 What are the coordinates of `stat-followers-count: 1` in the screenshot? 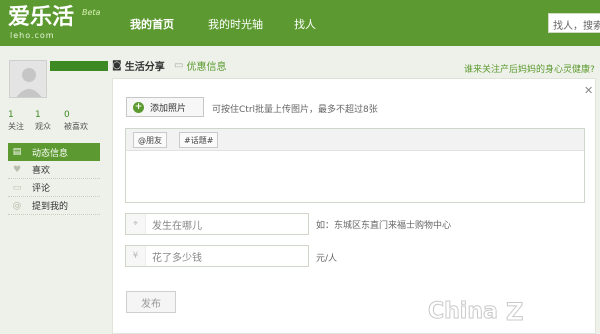 It's located at (38, 115).